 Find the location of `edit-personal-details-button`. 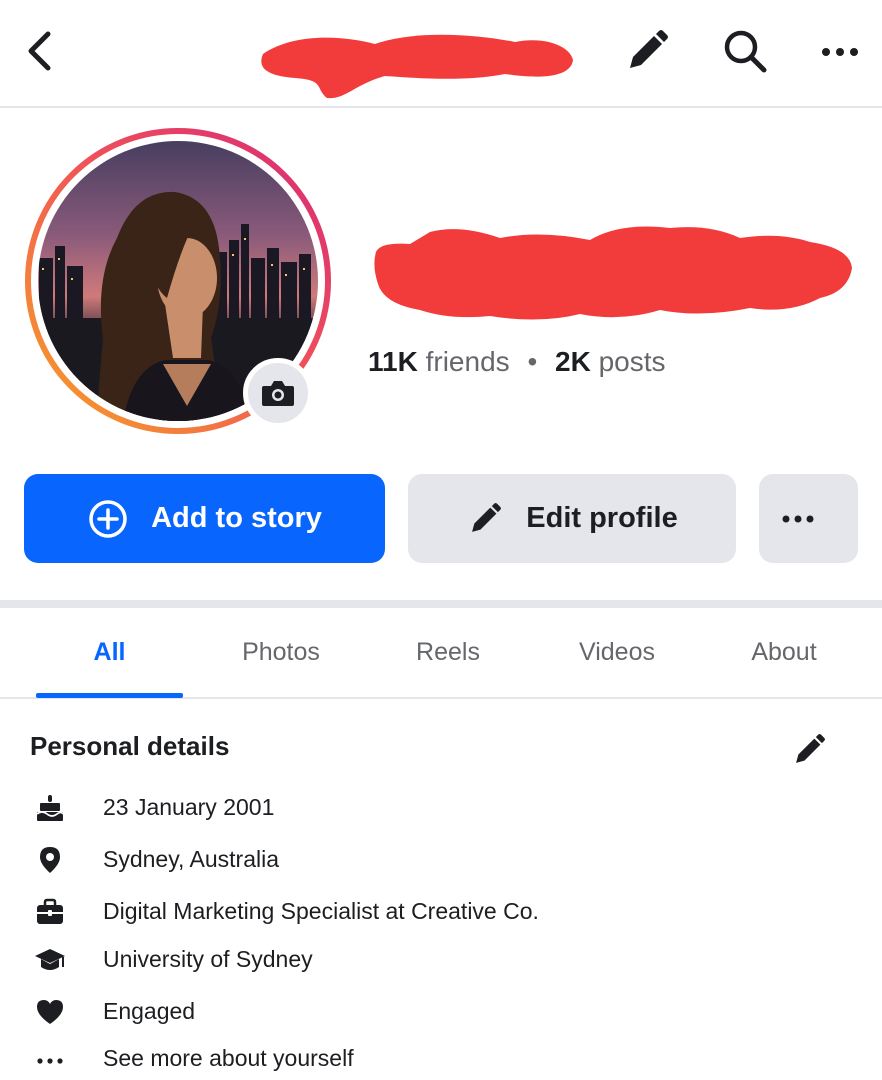

edit-personal-details-button is located at coordinates (809, 750).